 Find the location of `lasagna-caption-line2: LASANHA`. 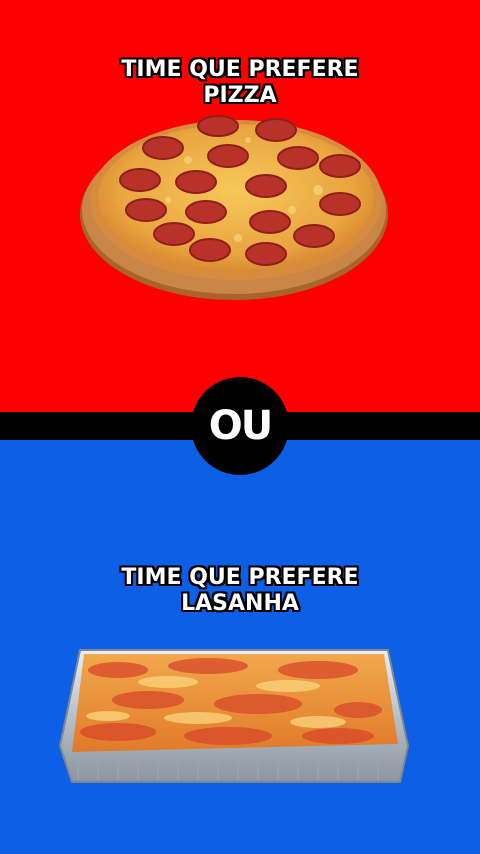

lasagna-caption-line2: LASANHA is located at coordinates (240, 603).